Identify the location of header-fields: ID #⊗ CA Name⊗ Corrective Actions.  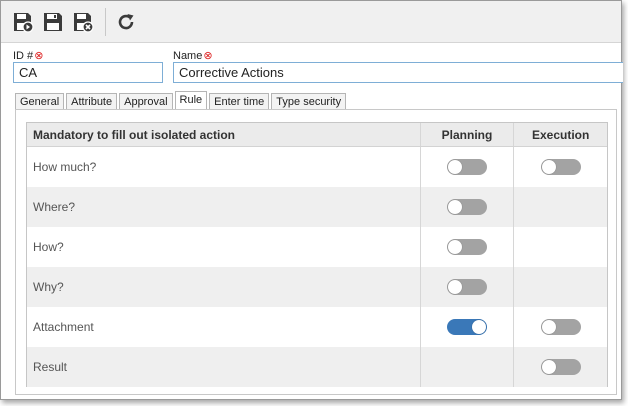
(312, 66).